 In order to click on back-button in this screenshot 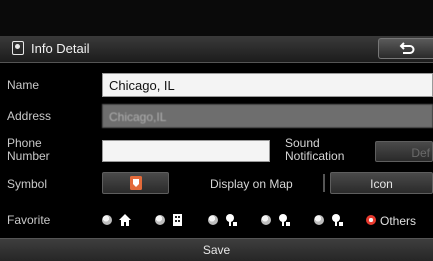, I will do `click(405, 48)`.